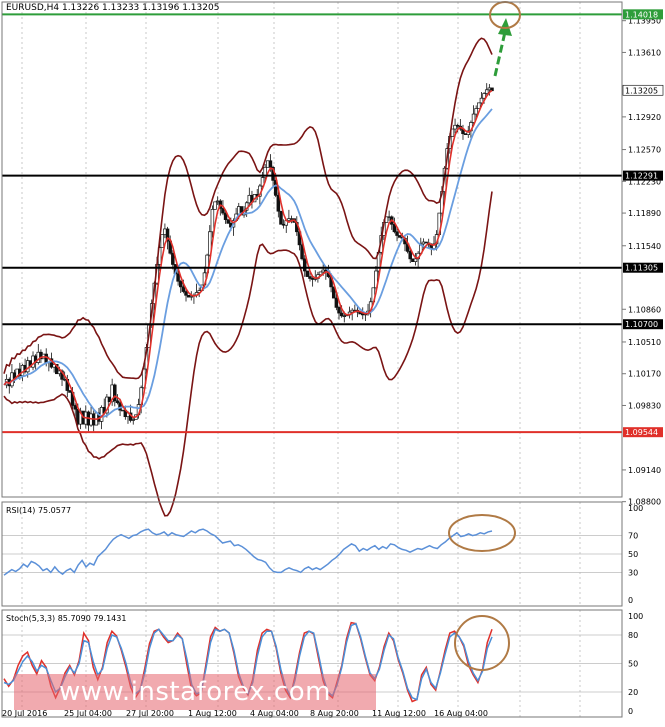 The image size is (665, 727). I want to click on projection-arrow-line, so click(500, 54).